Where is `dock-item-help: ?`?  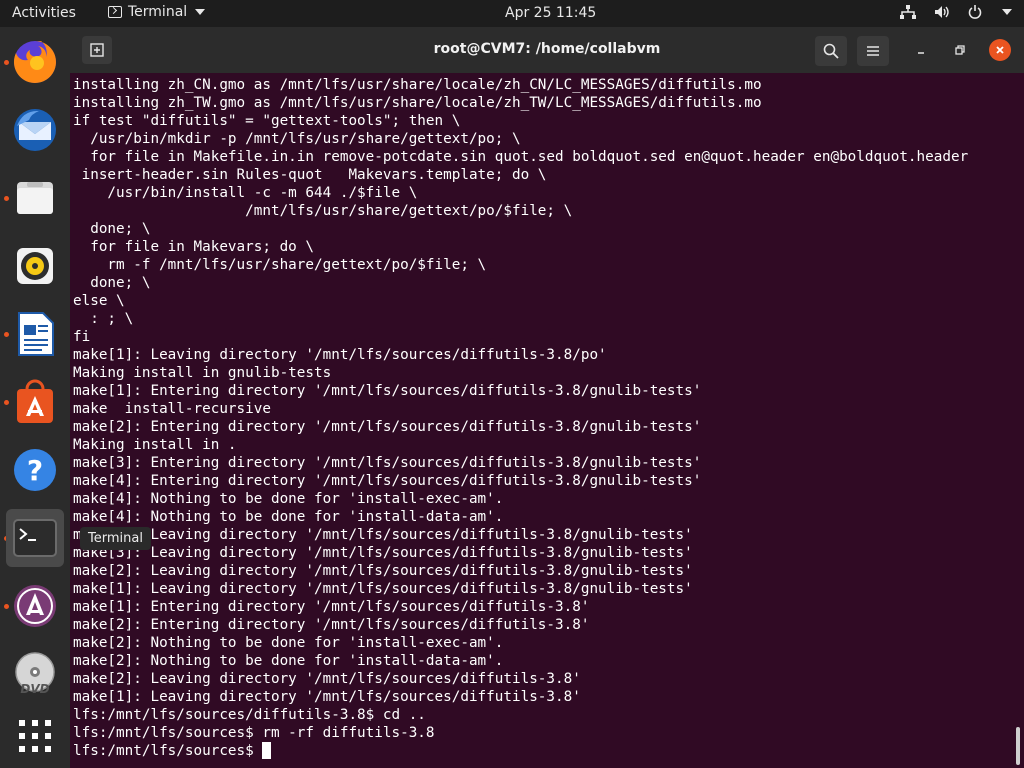 dock-item-help: ? is located at coordinates (35, 470).